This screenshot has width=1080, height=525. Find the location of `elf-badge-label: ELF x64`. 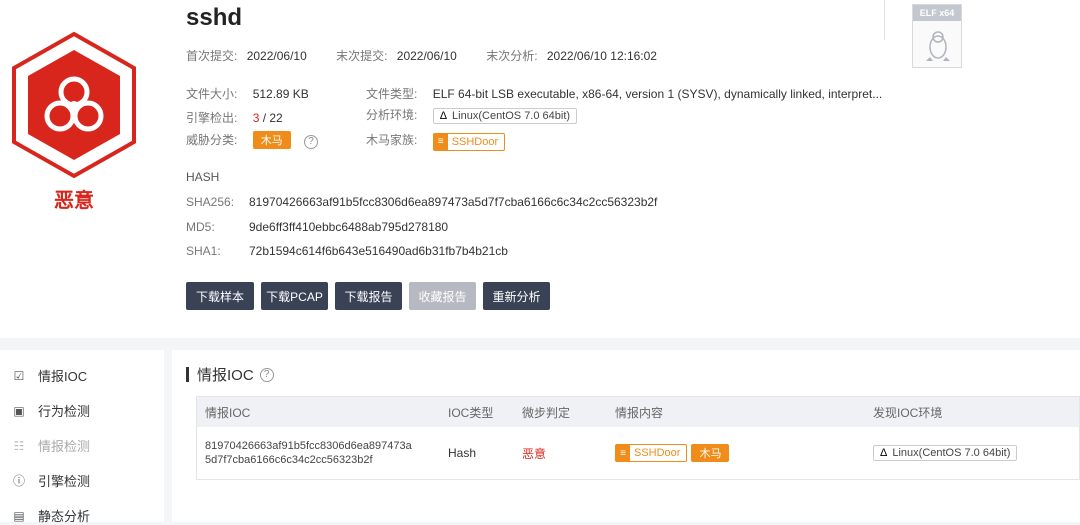

elf-badge-label: ELF x64 is located at coordinates (937, 13).